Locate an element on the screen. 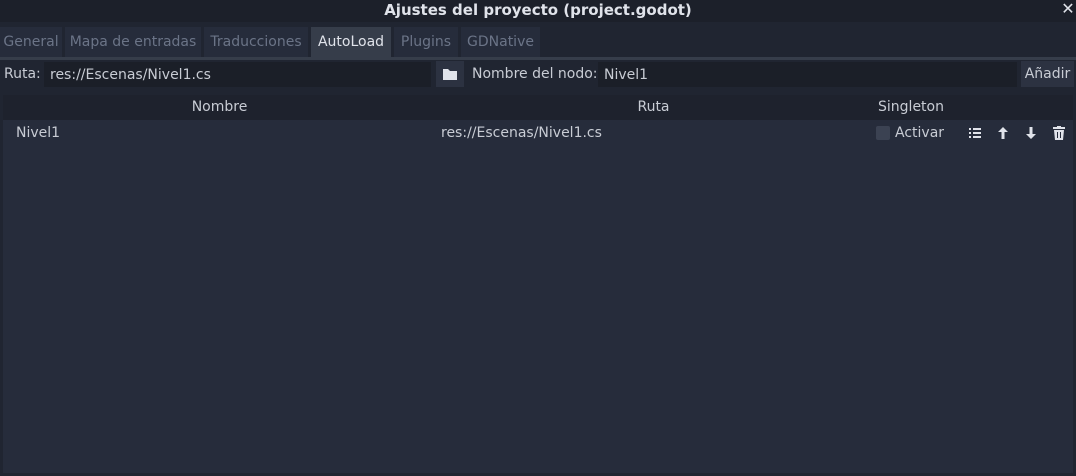 This screenshot has height=476, width=1076. singleton-label: Activar is located at coordinates (919, 133).